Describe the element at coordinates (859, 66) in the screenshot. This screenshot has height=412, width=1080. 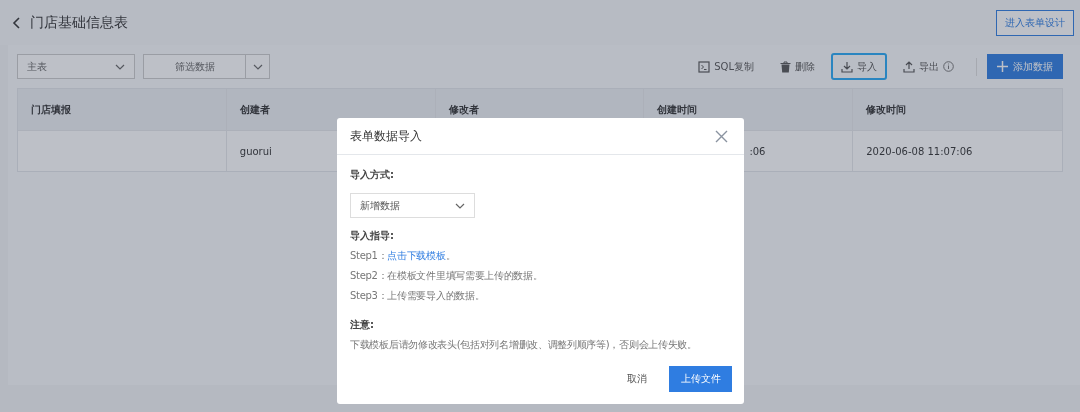
I see `toolbar-action: 导入` at that location.